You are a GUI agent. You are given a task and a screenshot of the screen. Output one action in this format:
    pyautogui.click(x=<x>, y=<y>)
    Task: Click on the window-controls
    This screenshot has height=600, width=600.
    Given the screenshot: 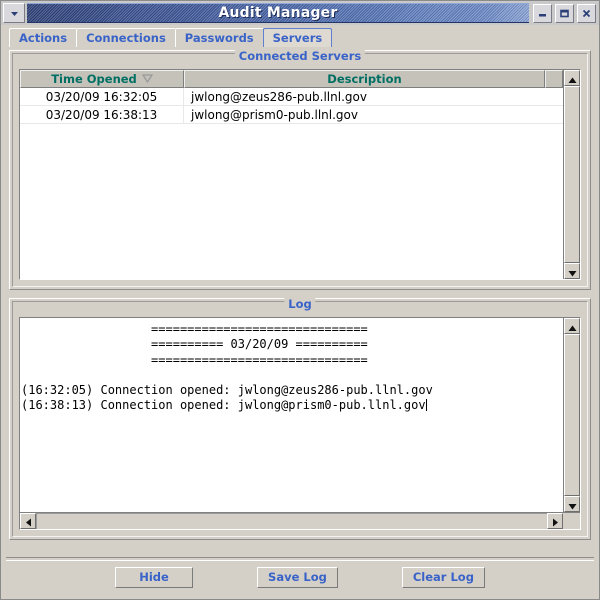 What is the action you would take?
    pyautogui.click(x=565, y=13)
    